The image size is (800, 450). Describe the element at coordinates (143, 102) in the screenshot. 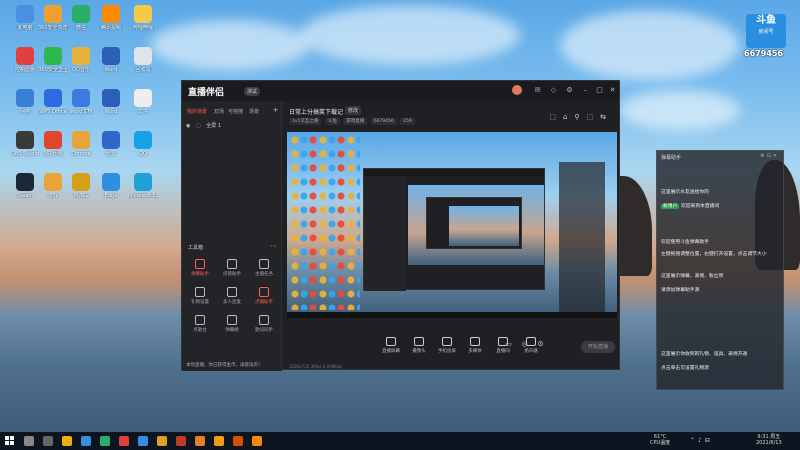

I see `desktop-icon: 文件` at that location.